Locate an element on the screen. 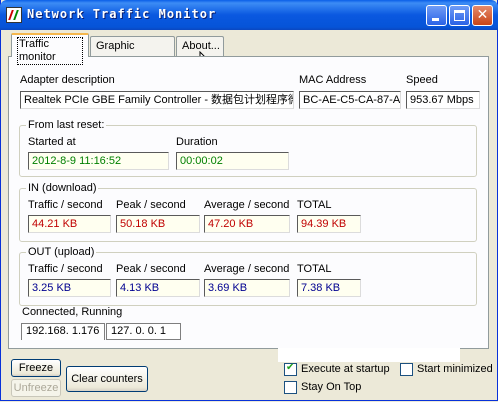  stay-on-top-checkbox is located at coordinates (290, 387).